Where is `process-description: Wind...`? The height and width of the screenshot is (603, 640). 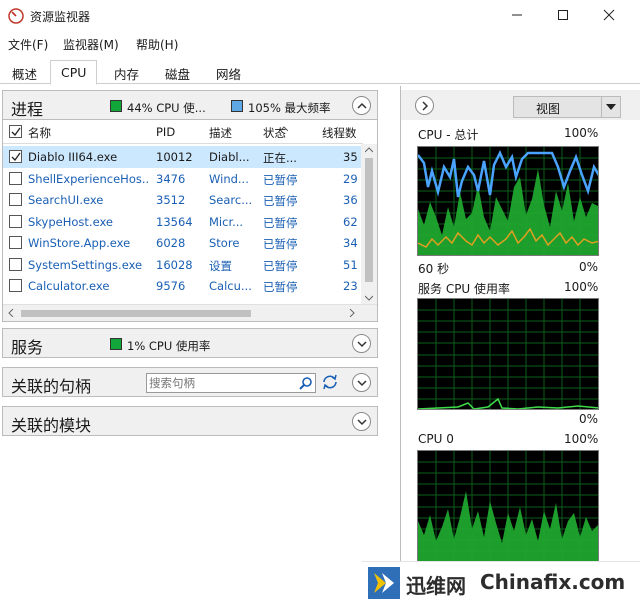
process-description: Wind... is located at coordinates (229, 178).